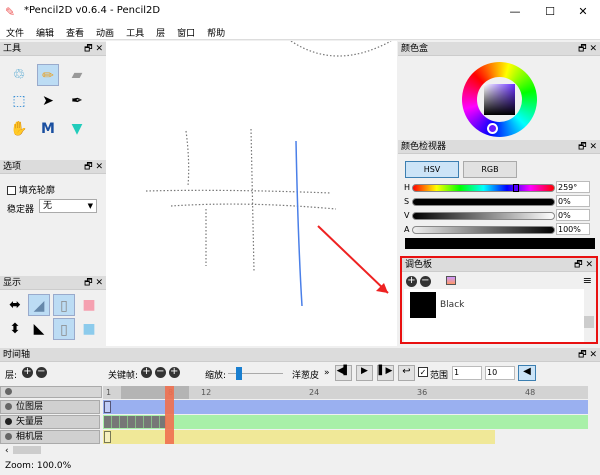  I want to click on alpha-input: 100%, so click(573, 229).